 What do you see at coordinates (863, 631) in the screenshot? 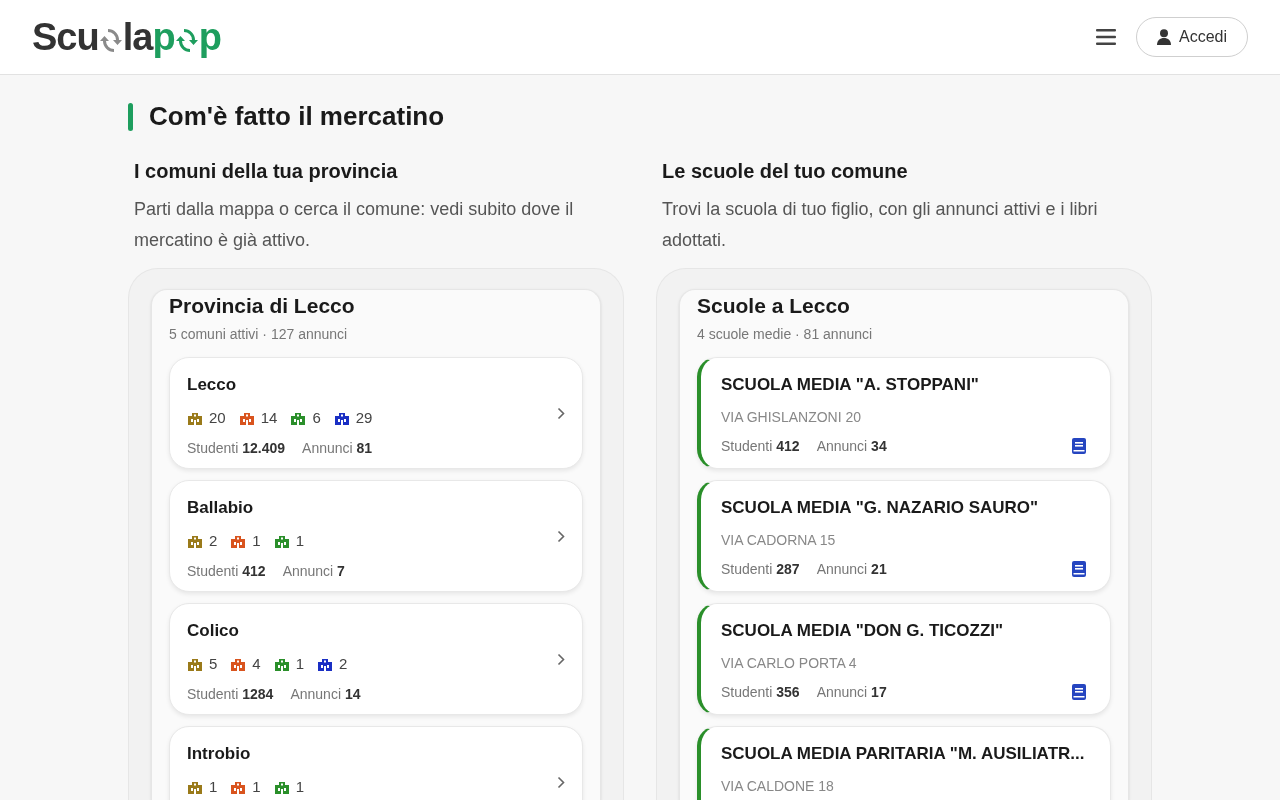
I see `school-name: SCUOLA MEDIA "DON G. TICOZZI"` at bounding box center [863, 631].